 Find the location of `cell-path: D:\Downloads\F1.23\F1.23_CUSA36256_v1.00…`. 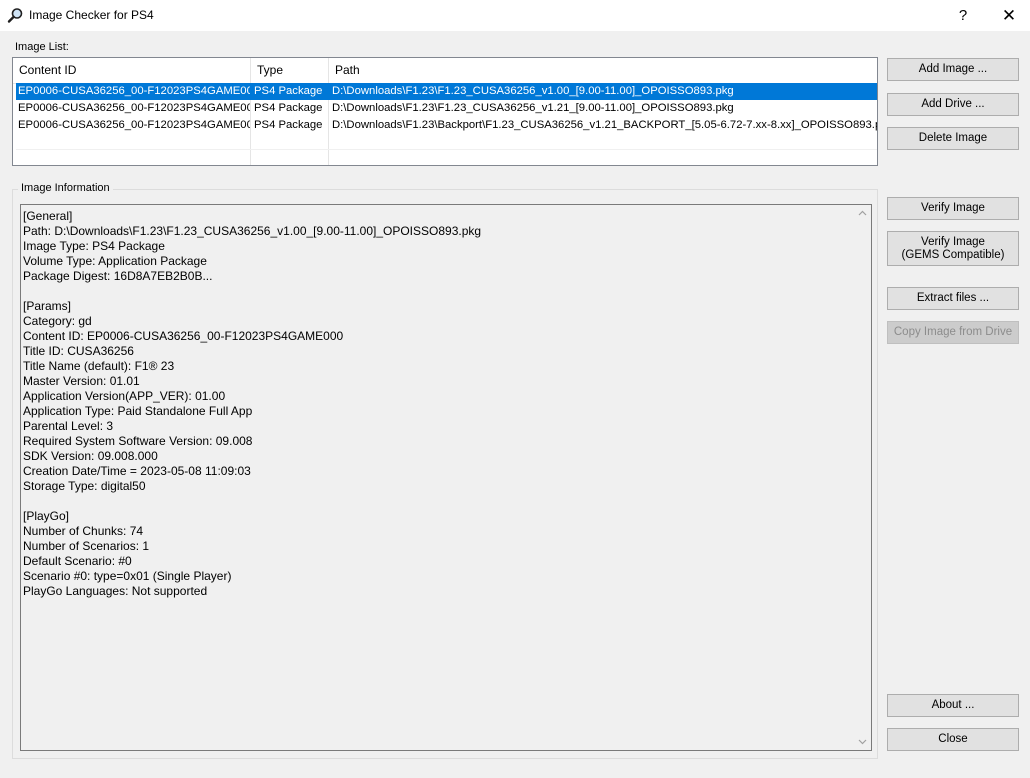

cell-path: D:\Downloads\F1.23\F1.23_CUSA36256_v1.00… is located at coordinates (533, 91).